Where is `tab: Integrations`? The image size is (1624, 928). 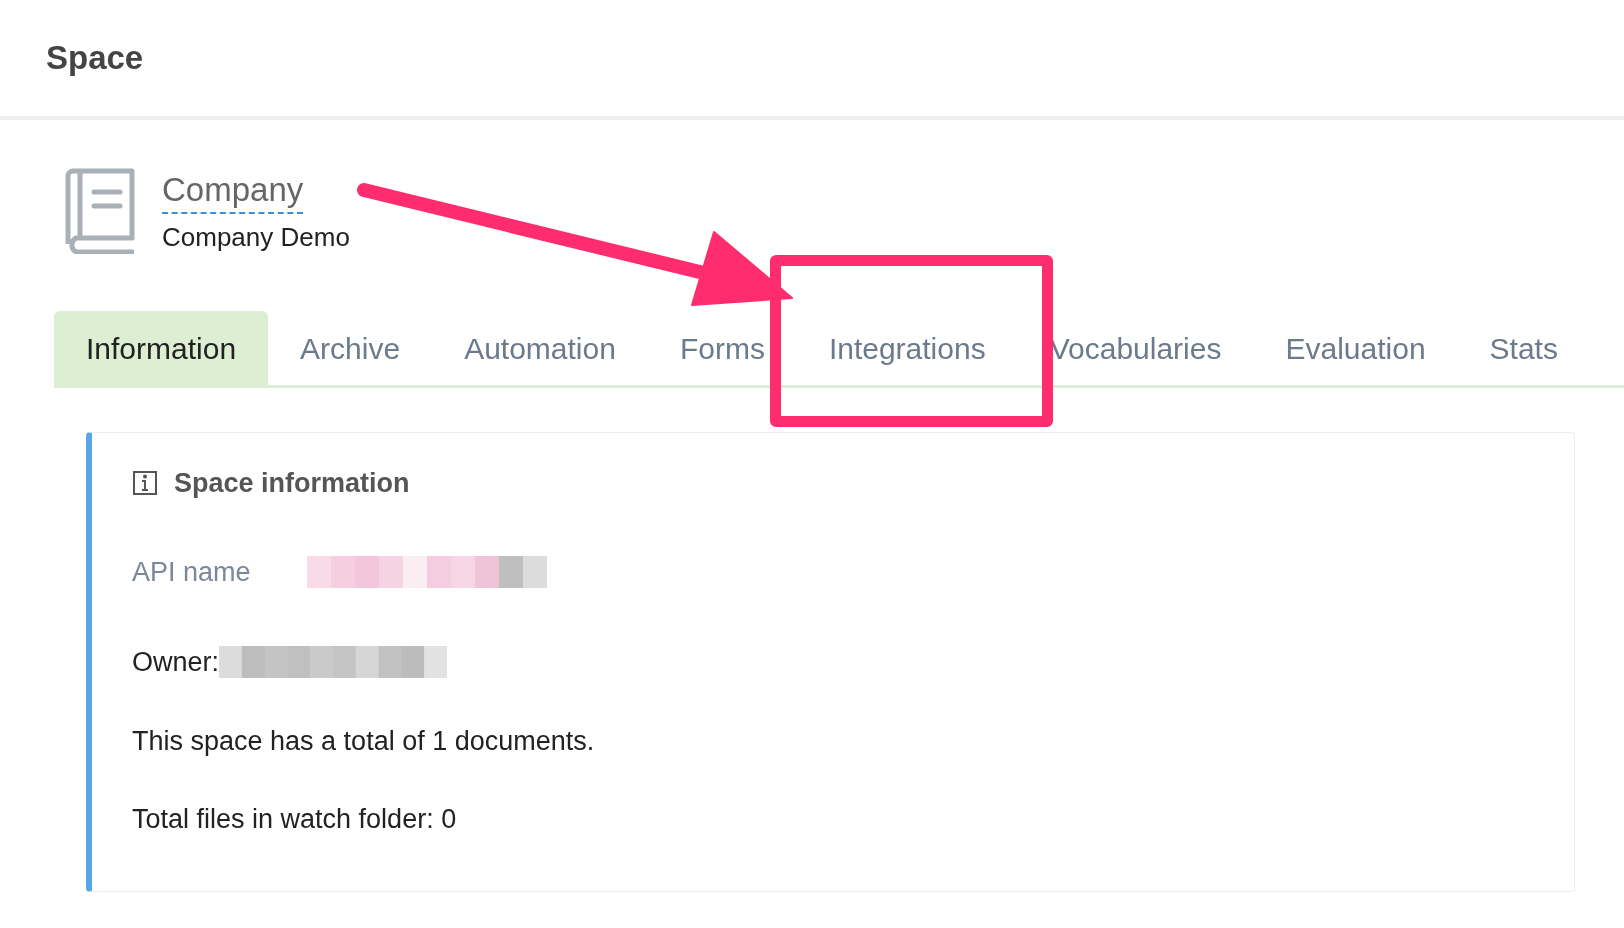 tab: Integrations is located at coordinates (907, 348).